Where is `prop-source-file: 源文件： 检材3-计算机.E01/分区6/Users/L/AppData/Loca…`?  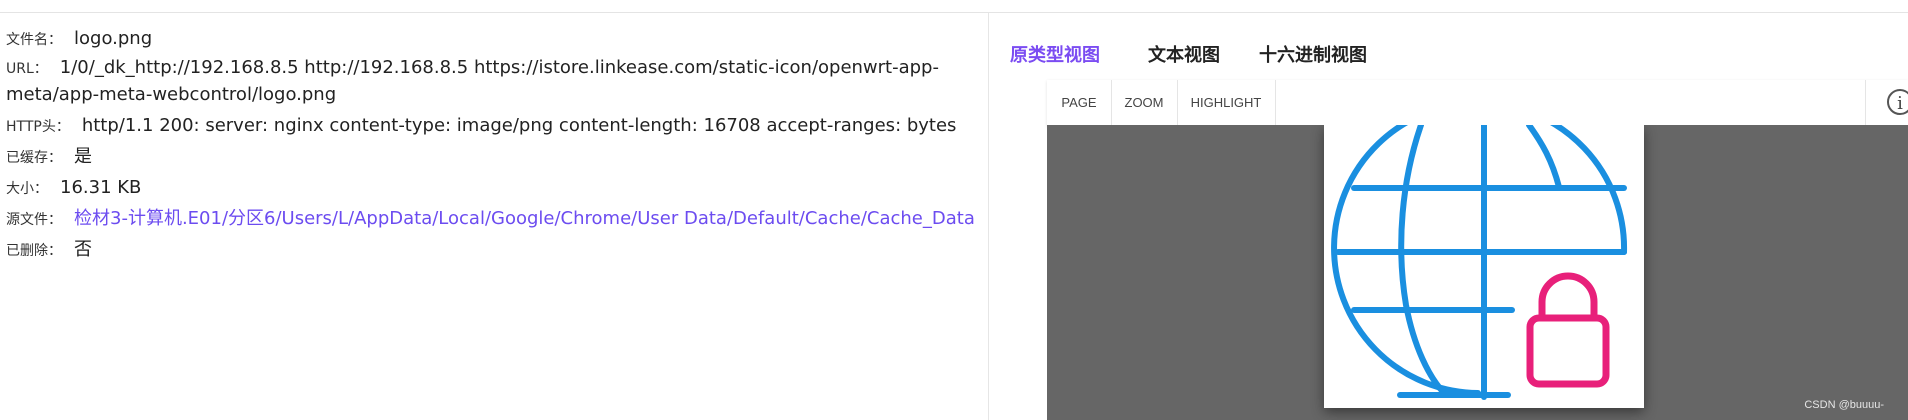 prop-source-file: 源文件： 检材3-计算机.E01/分区6/Users/L/AppData/Loca… is located at coordinates (493, 219).